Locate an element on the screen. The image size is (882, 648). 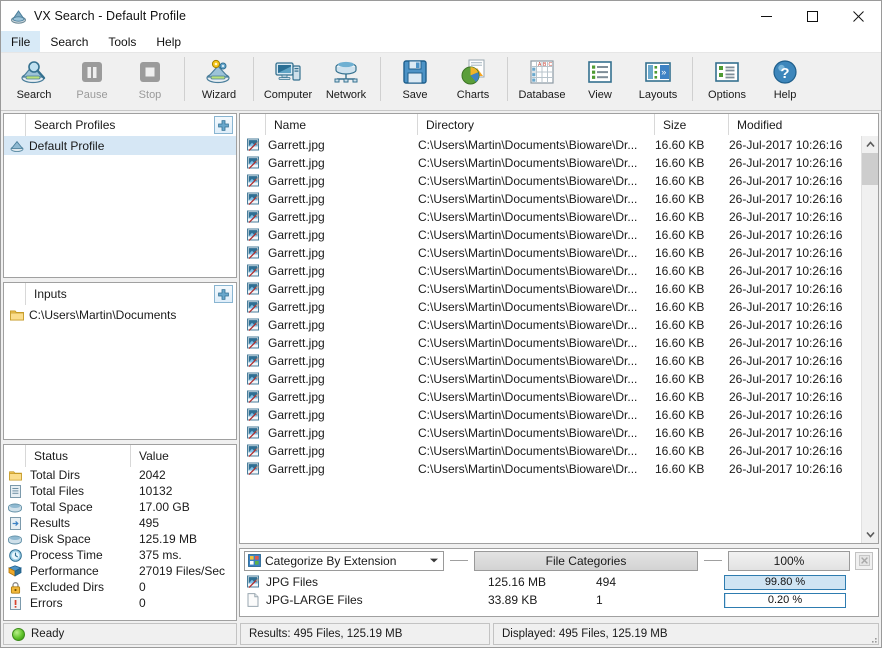
toolbar-stop-button: Stop is located at coordinates (150, 80).